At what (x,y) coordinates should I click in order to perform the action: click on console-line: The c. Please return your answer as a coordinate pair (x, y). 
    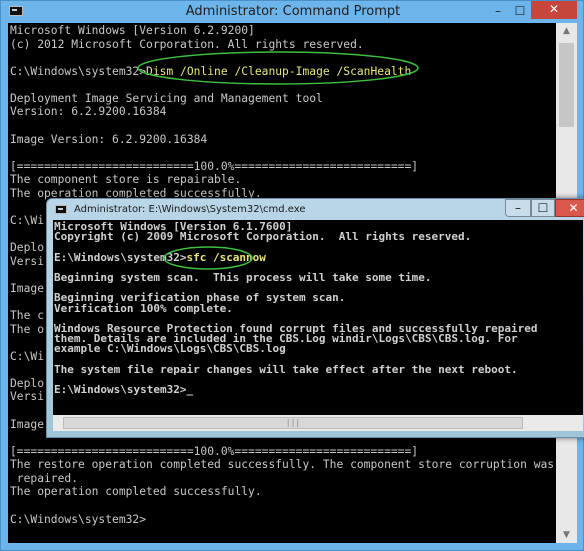
    Looking at the image, I should click on (27, 315).